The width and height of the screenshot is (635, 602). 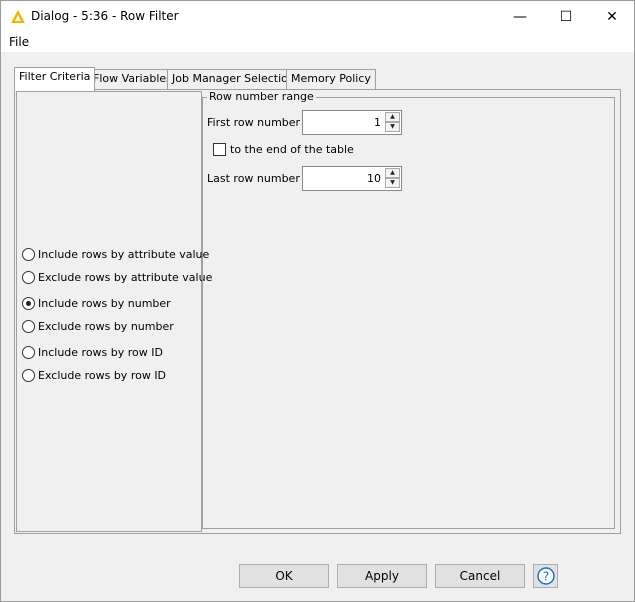 I want to click on maximize-button: ☐, so click(x=566, y=16).